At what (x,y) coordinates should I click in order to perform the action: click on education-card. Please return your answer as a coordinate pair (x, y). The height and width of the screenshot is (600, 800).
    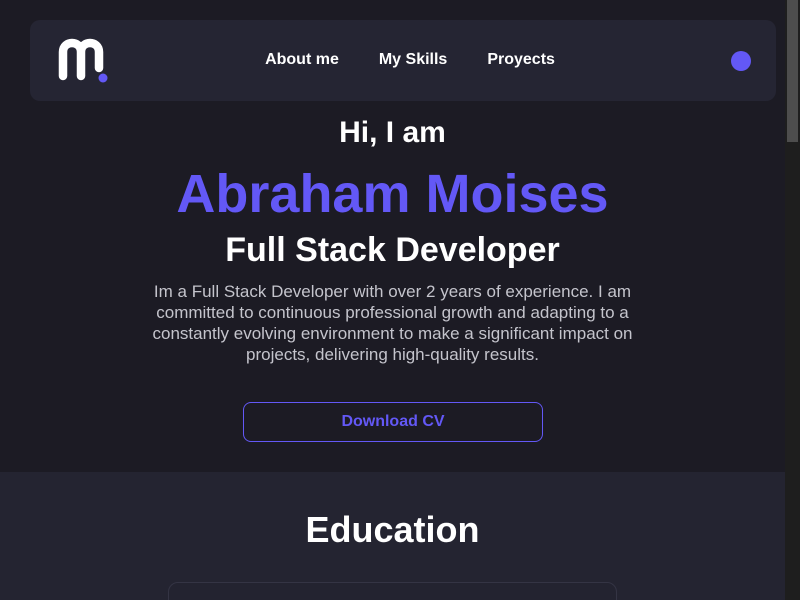
    Looking at the image, I should click on (392, 591).